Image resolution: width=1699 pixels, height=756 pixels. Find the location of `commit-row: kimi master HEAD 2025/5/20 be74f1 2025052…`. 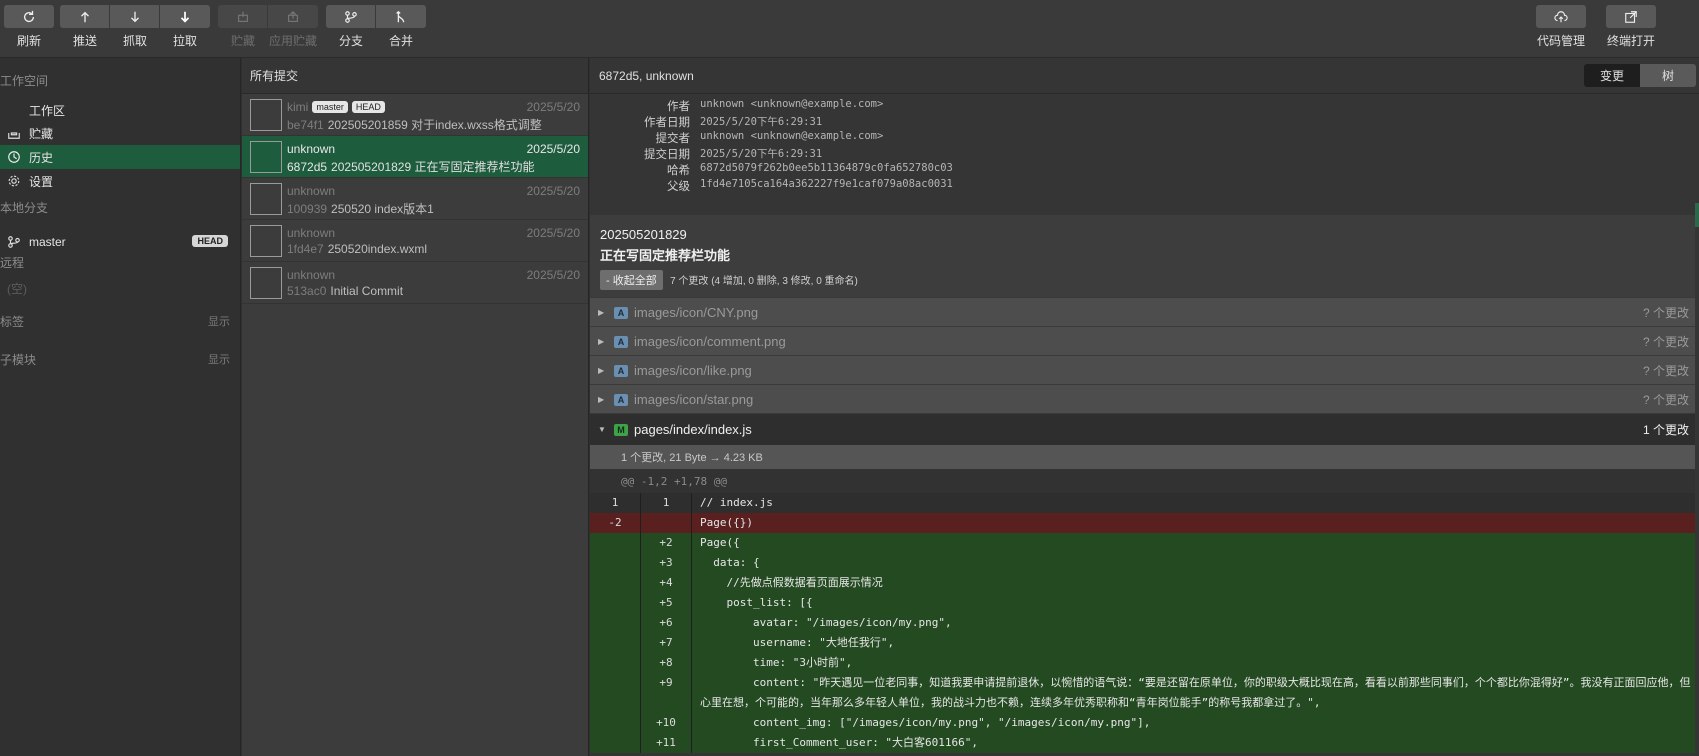

commit-row: kimi master HEAD 2025/5/20 be74f1 2025052… is located at coordinates (415, 115).